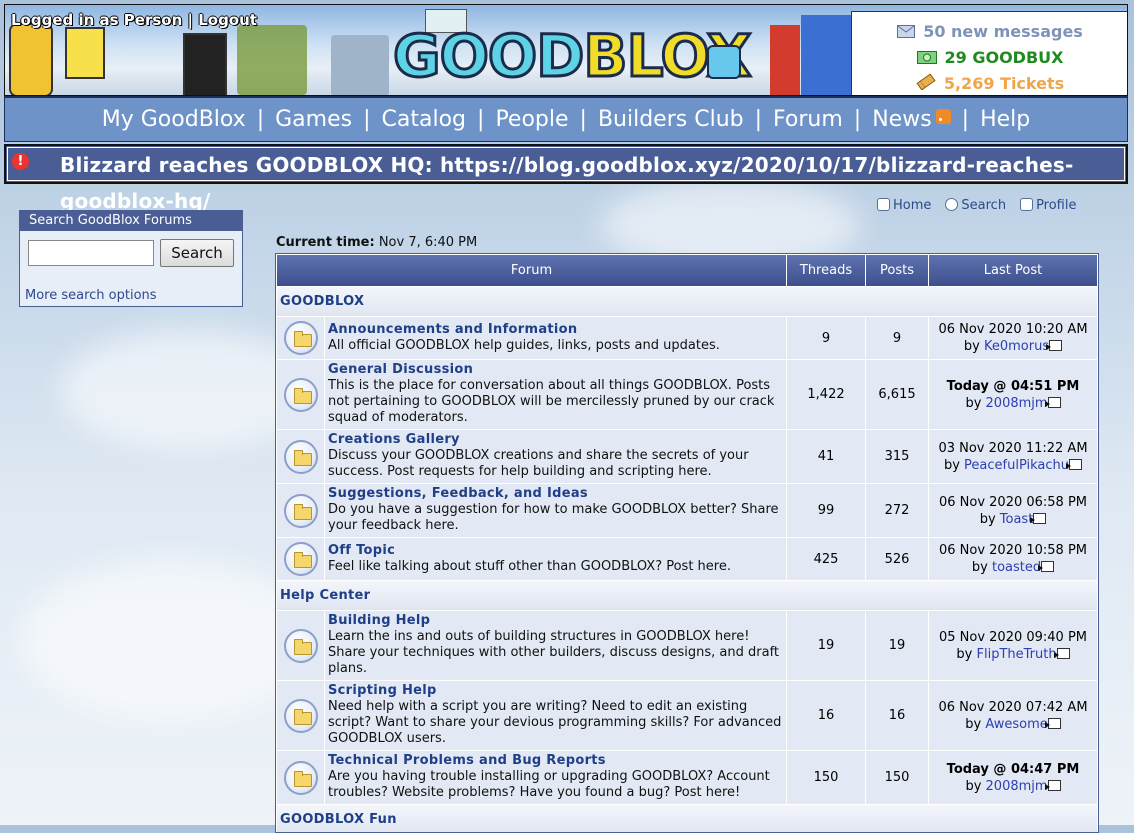  What do you see at coordinates (826, 394) in the screenshot?
I see `thread-count: 1,422` at bounding box center [826, 394].